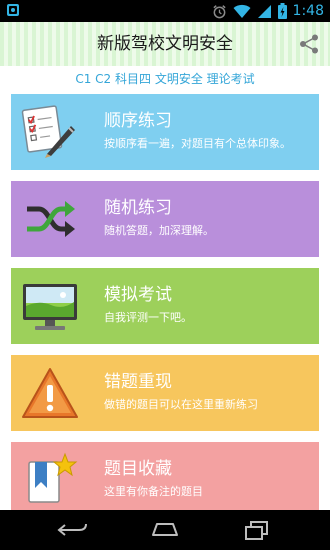  Describe the element at coordinates (165, 306) in the screenshot. I see `card-mock-exam: 模拟考试 自我评测一下吧。` at that location.